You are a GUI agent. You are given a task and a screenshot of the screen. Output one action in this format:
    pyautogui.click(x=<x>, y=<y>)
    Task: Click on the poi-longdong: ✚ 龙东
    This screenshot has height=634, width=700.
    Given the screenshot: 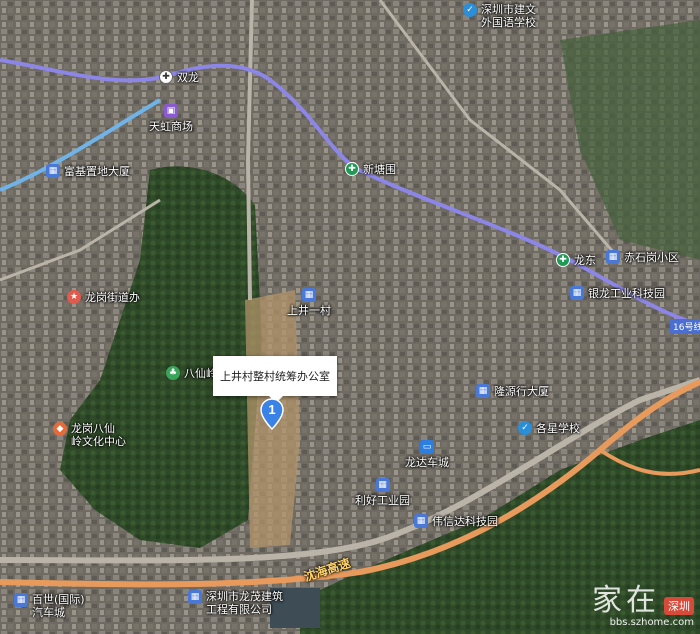 What is the action you would take?
    pyautogui.click(x=576, y=260)
    